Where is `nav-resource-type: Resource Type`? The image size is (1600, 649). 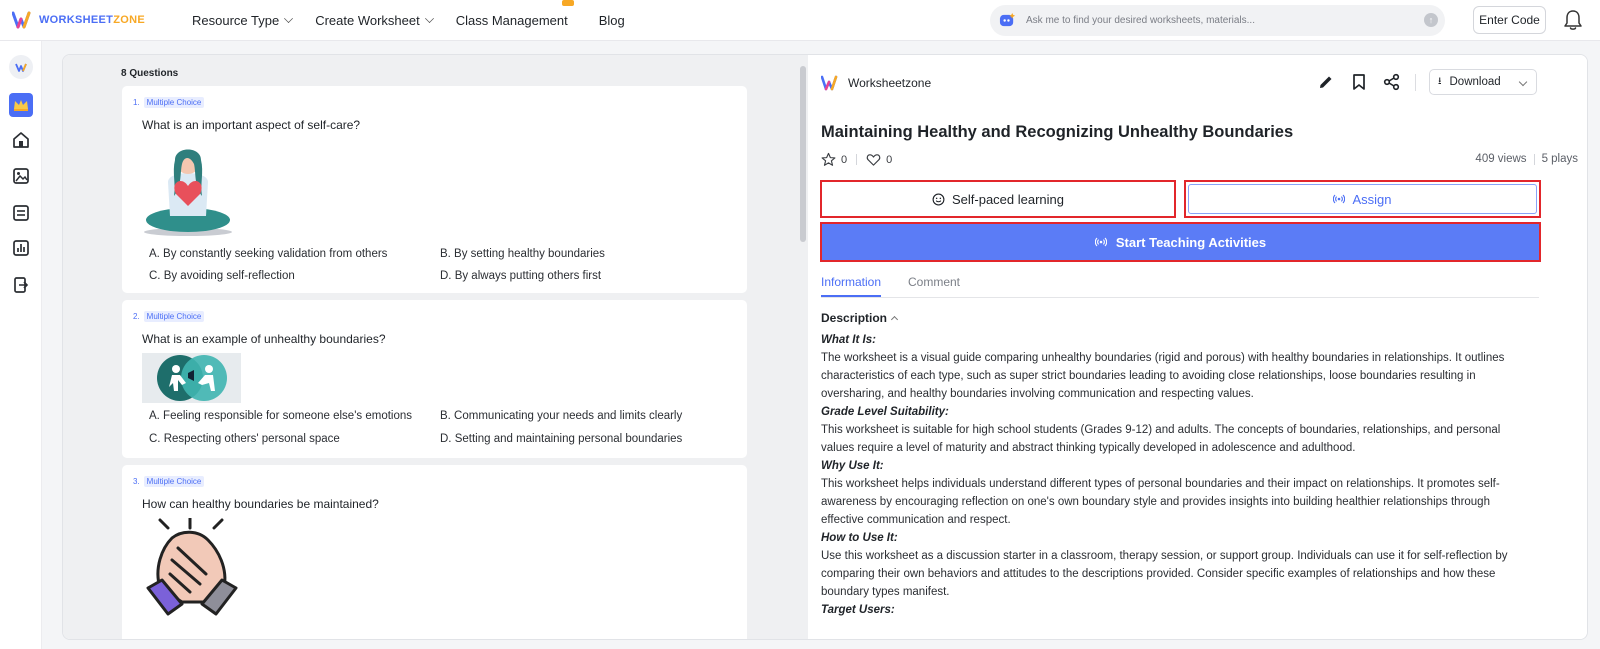
nav-resource-type: Resource Type is located at coordinates (243, 20).